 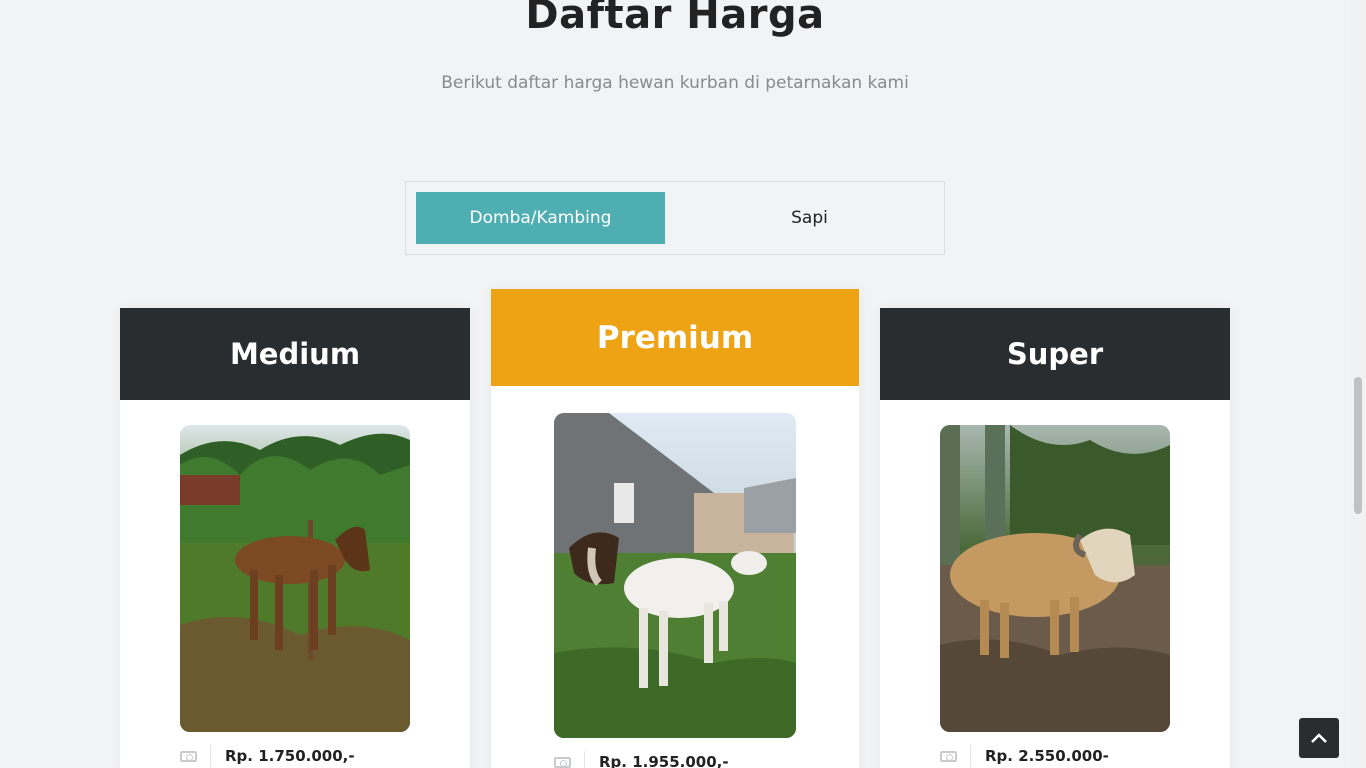 I want to click on tab-sapi: Sapi, so click(x=809, y=218).